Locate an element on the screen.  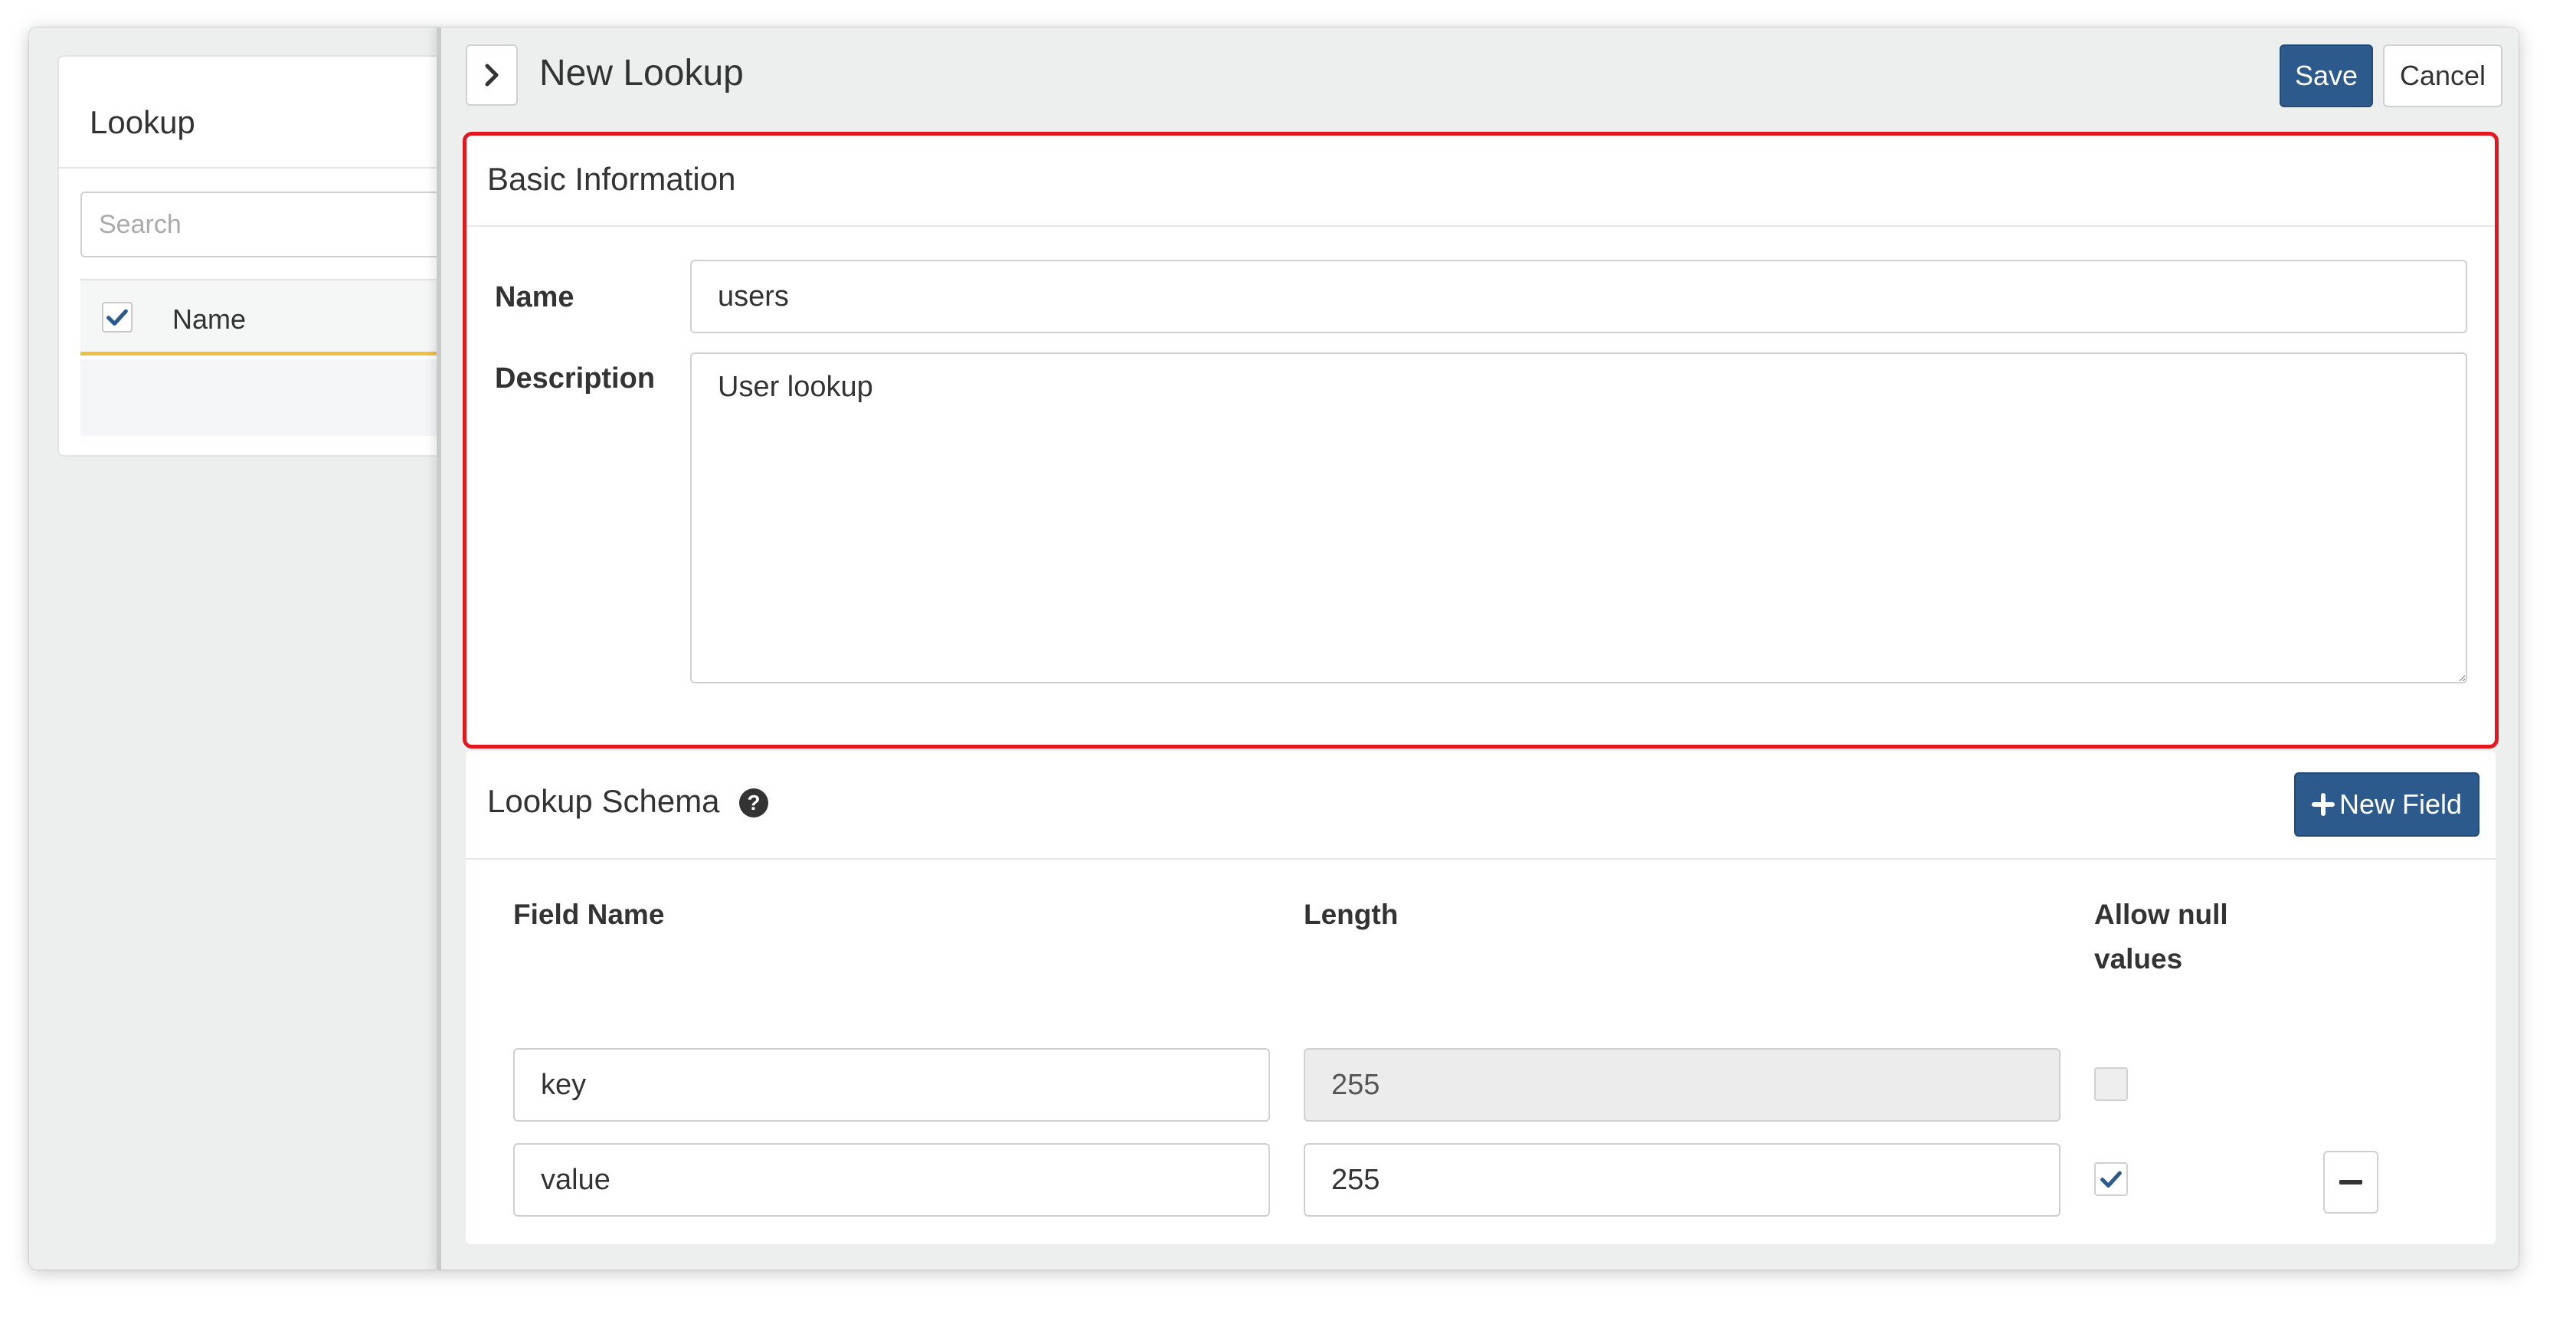
column-header-name: Name is located at coordinates (209, 319).